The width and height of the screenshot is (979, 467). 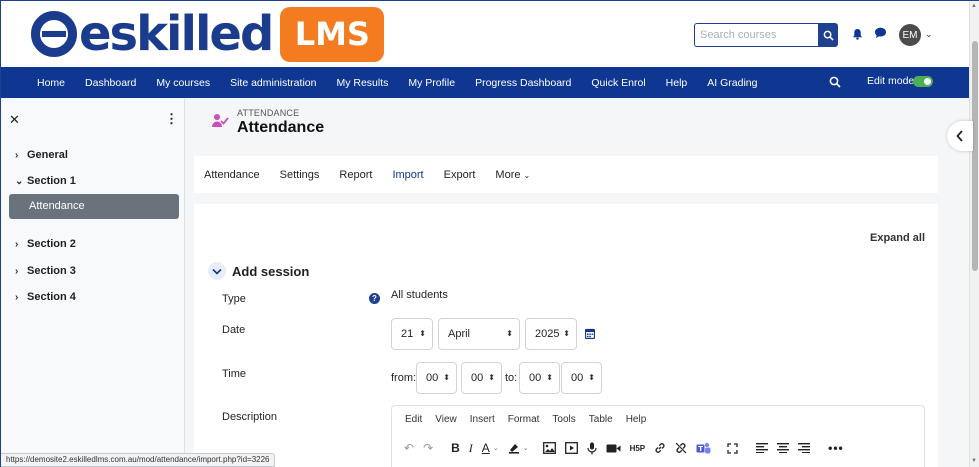 What do you see at coordinates (446, 419) in the screenshot?
I see `editor-menu-view: View` at bounding box center [446, 419].